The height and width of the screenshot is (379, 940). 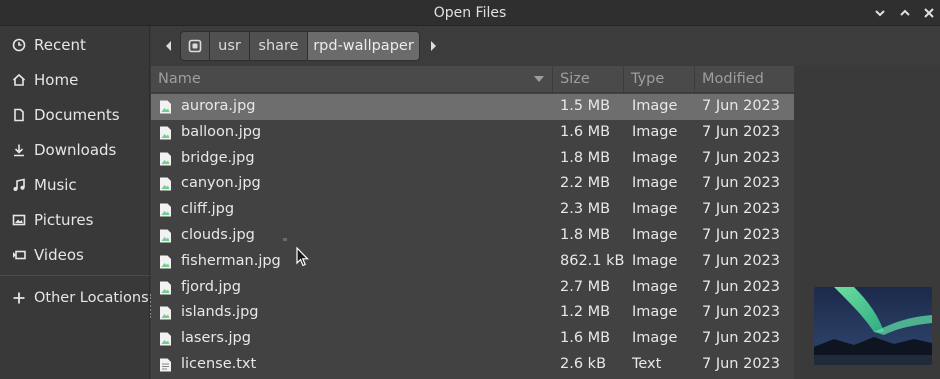 I want to click on sidebar-item-other-locations: Other Locations, so click(x=75, y=298).